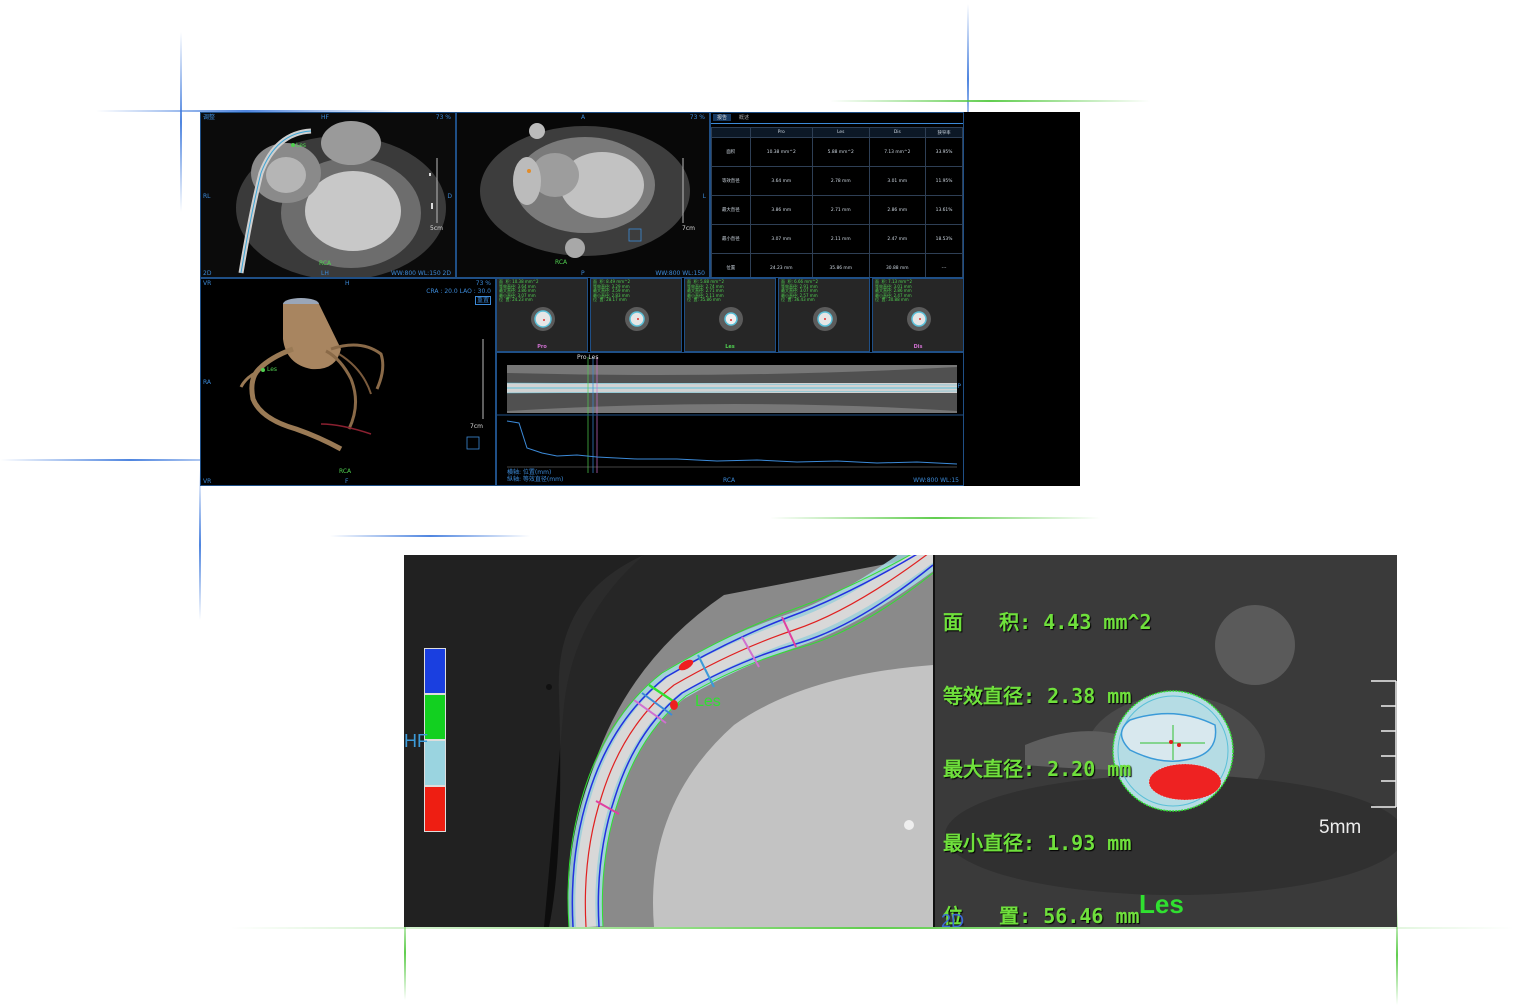 This screenshot has height=1008, width=1516. I want to click on profile-legend-x: 横轴: 位置(mm), so click(529, 472).